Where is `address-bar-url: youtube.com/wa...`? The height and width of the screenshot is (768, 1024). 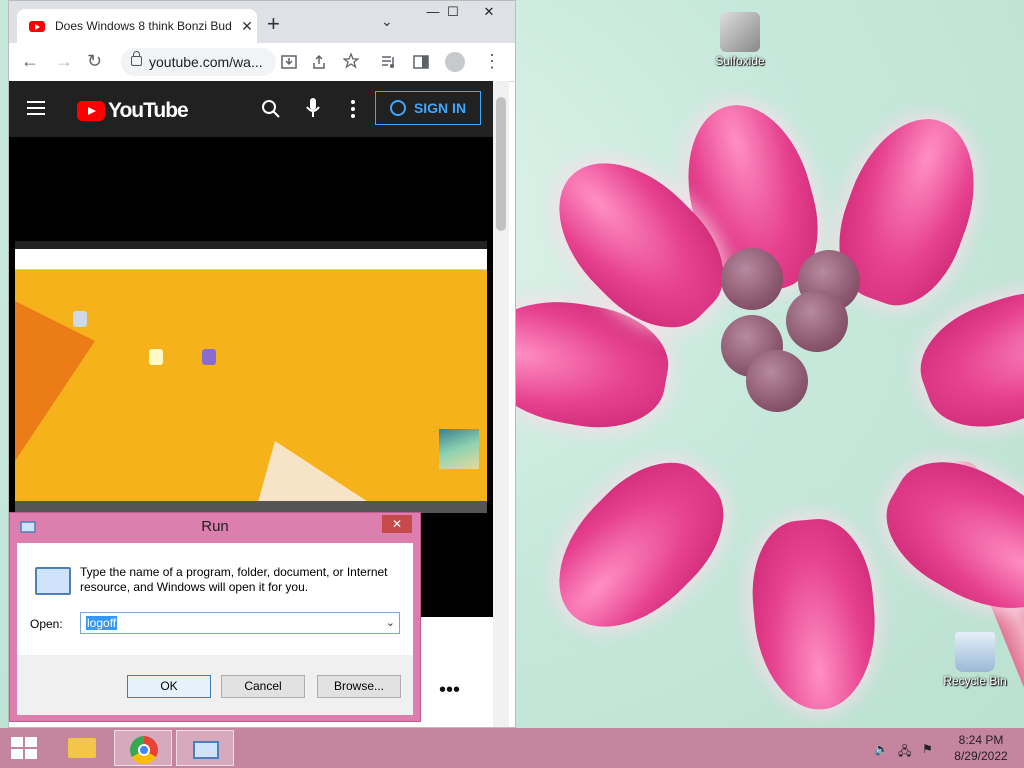 address-bar-url: youtube.com/wa... is located at coordinates (206, 62).